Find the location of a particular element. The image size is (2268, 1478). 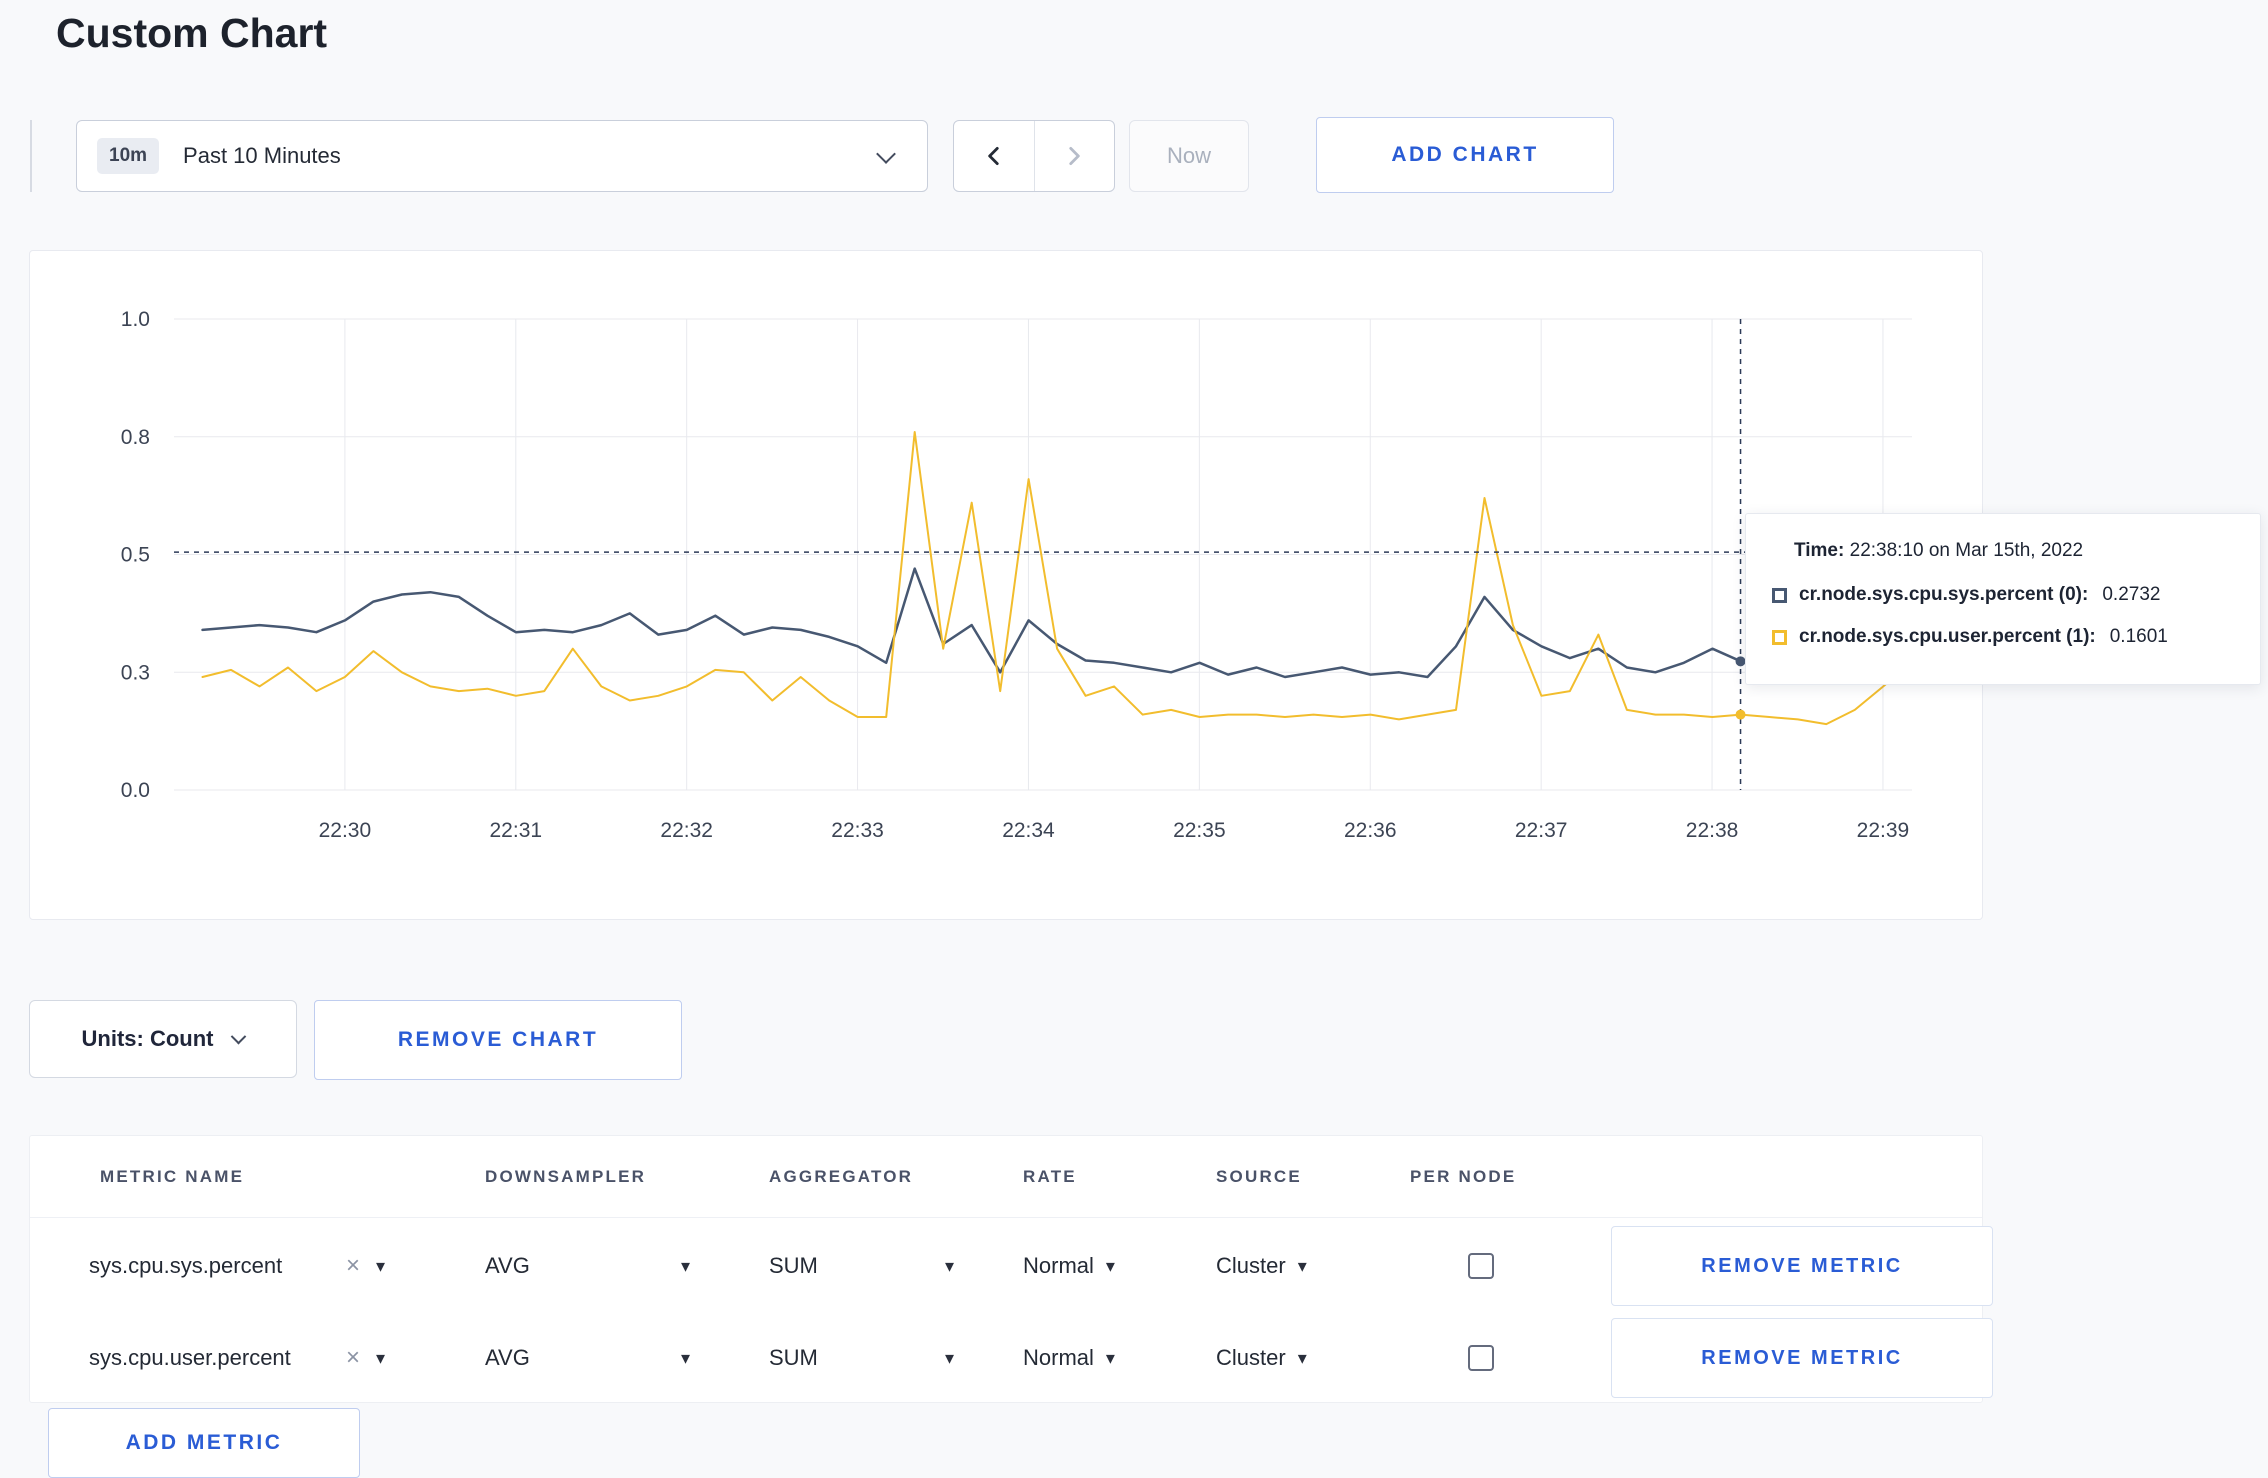

time-range-dropdown: 10m Past 10 Minutes is located at coordinates (502, 156).